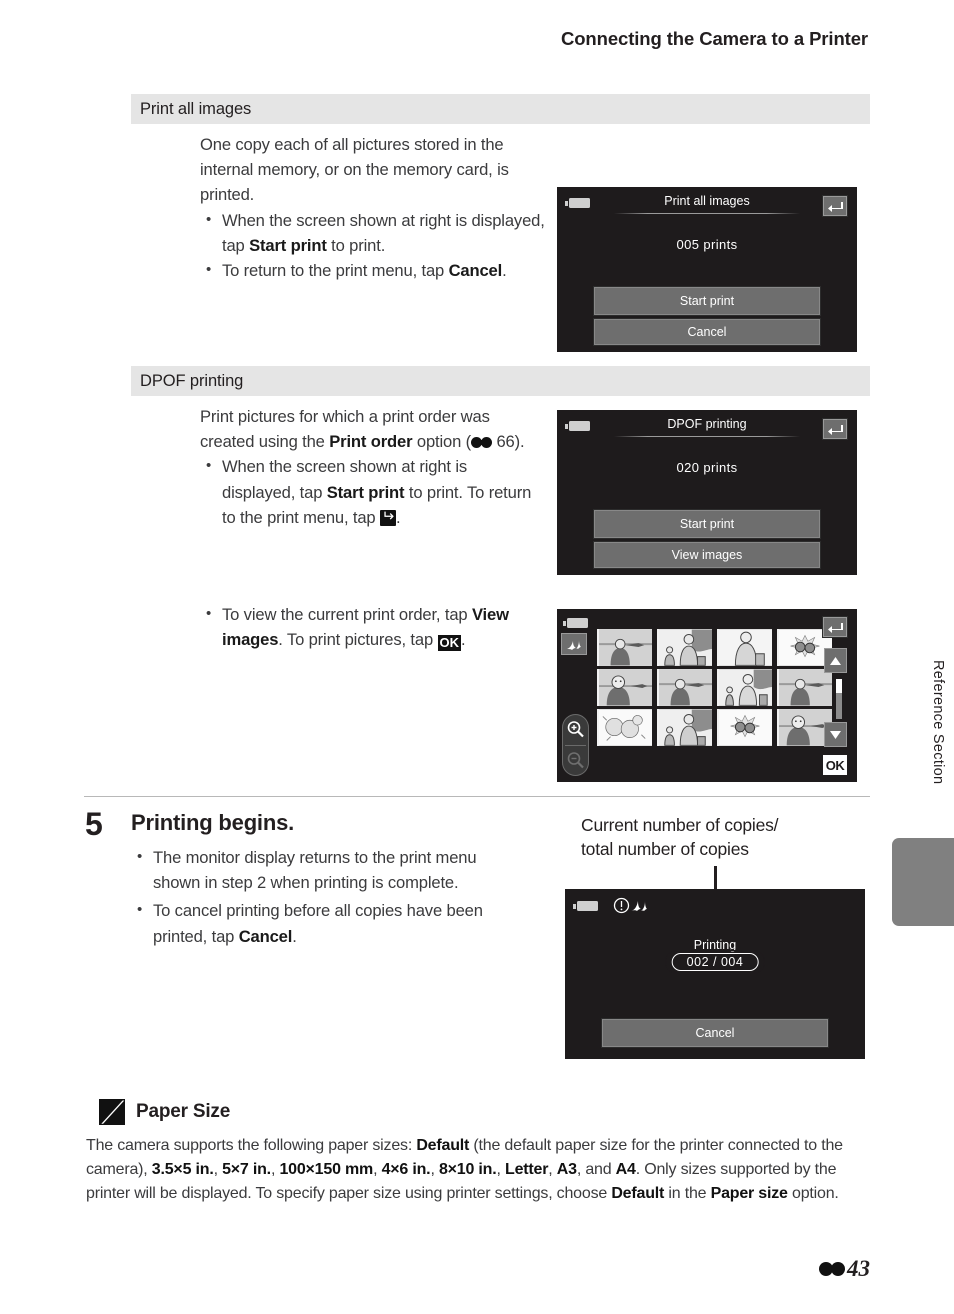  What do you see at coordinates (94, 824) in the screenshot?
I see `step-number: 5` at bounding box center [94, 824].